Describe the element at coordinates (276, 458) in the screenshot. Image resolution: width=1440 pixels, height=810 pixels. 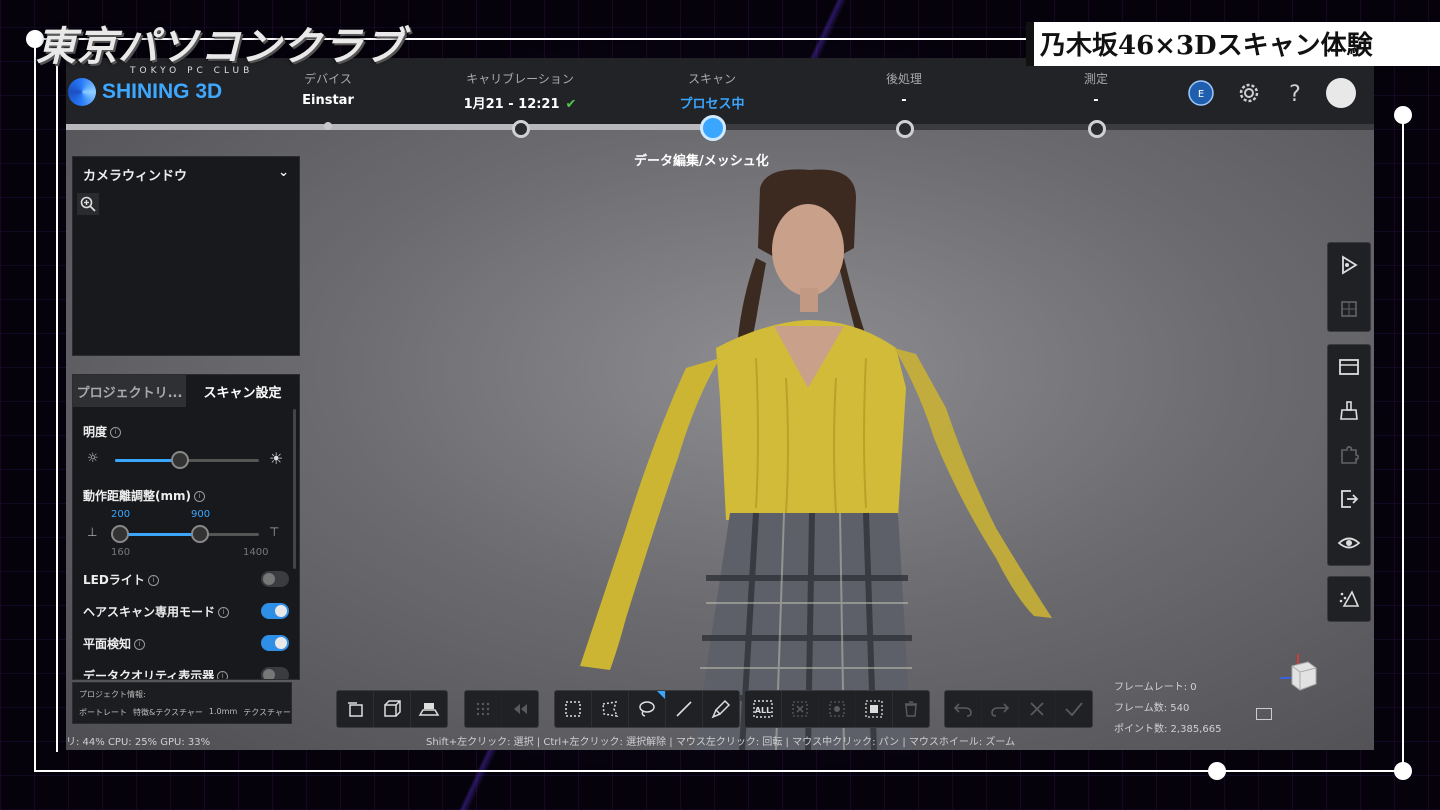
I see `sun-high-icon: ☀` at that location.